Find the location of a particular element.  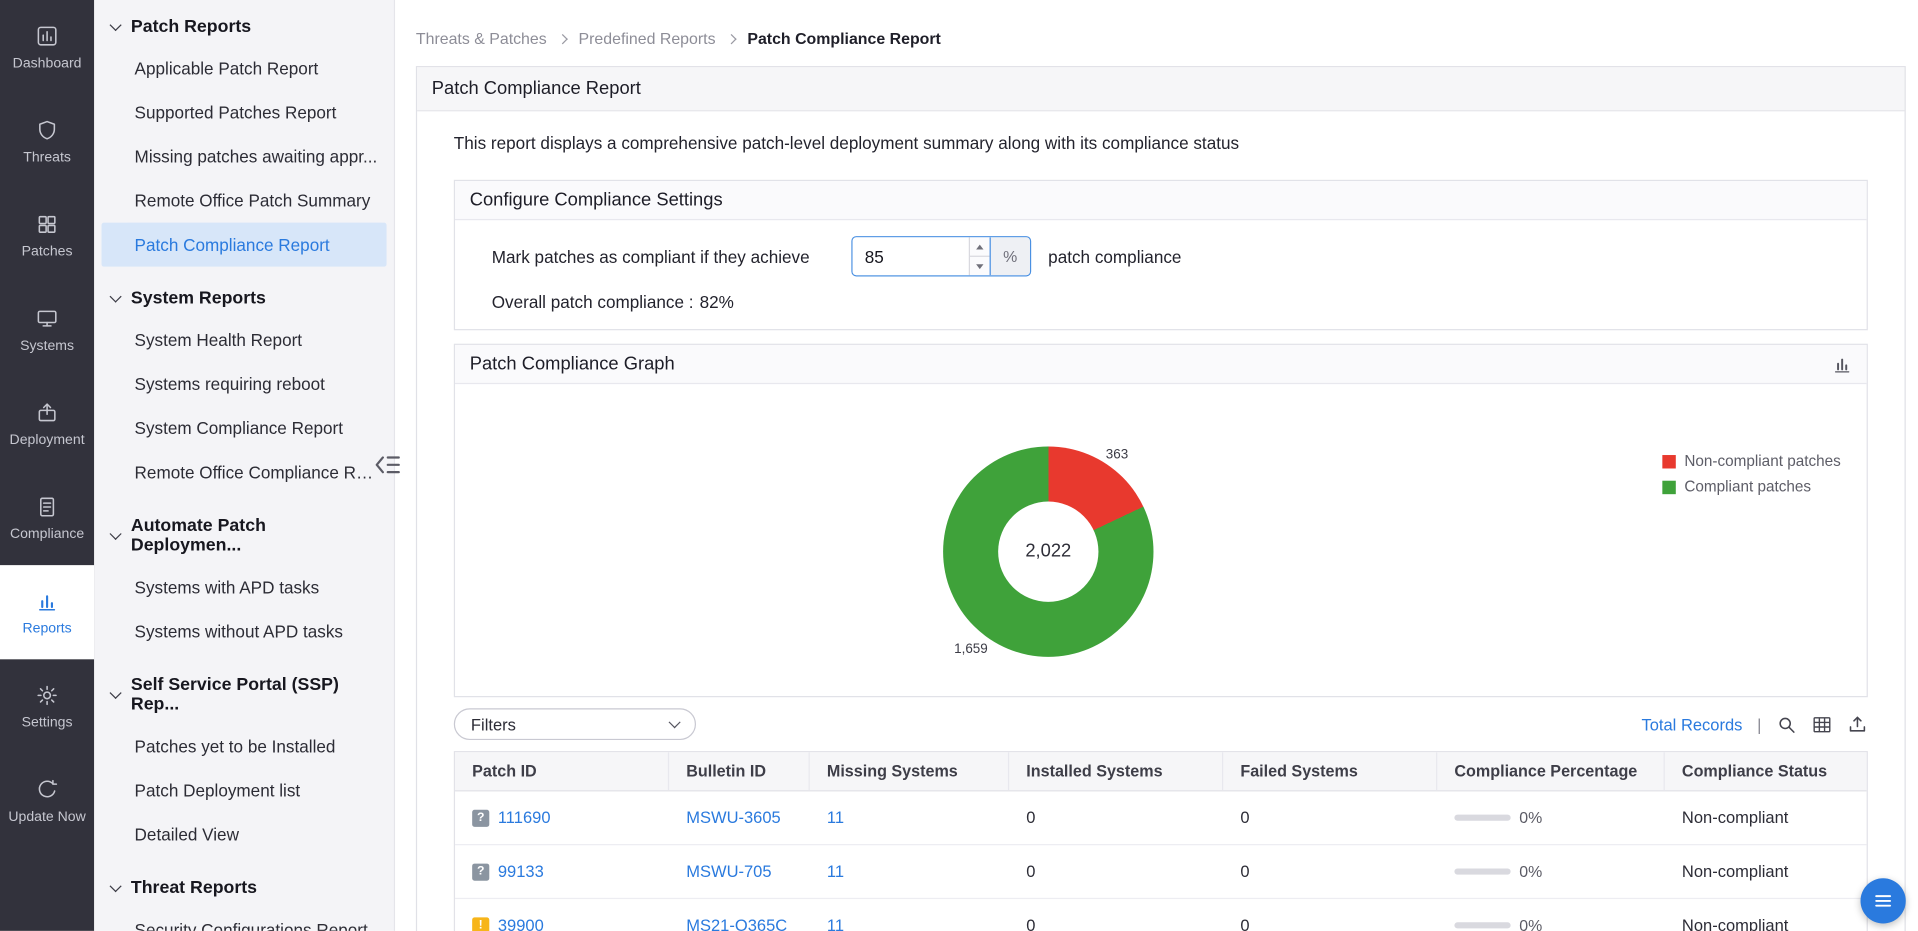

bulletin-id-link: MSWU-3605 is located at coordinates (733, 818).